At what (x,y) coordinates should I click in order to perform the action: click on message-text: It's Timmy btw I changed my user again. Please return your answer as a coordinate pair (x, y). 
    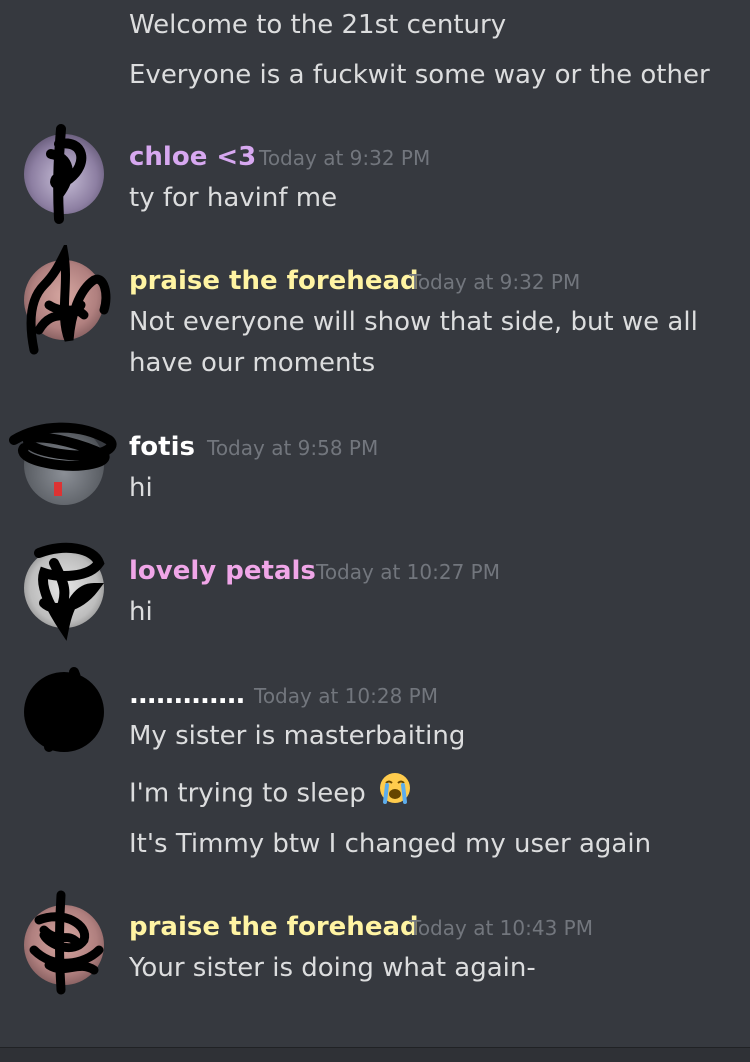
    Looking at the image, I should click on (390, 844).